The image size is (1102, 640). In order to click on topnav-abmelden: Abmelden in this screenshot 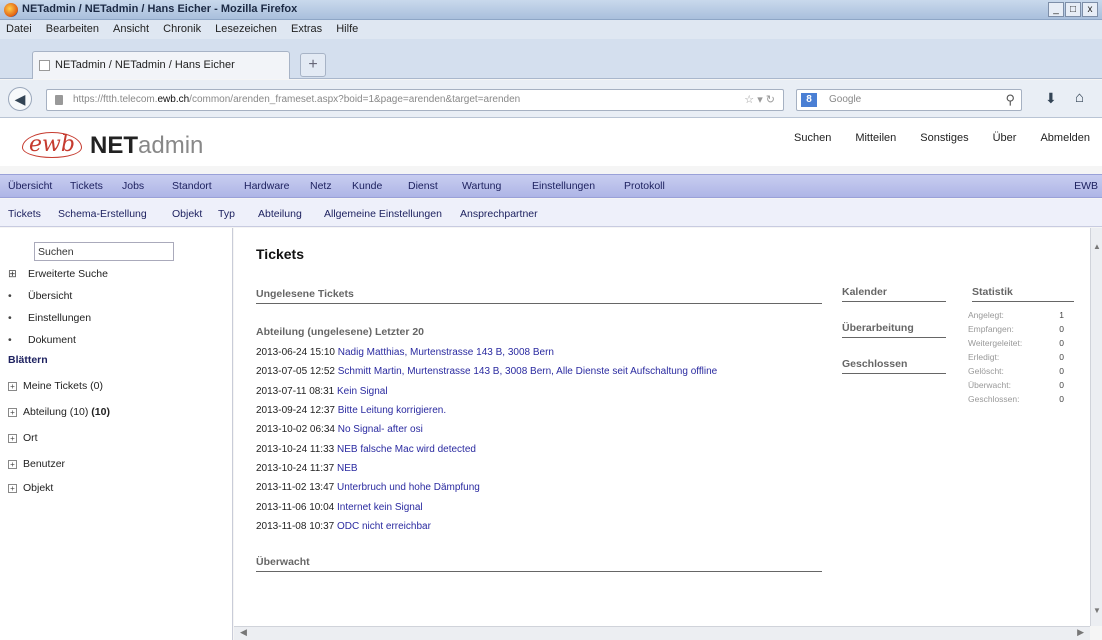, I will do `click(1065, 138)`.